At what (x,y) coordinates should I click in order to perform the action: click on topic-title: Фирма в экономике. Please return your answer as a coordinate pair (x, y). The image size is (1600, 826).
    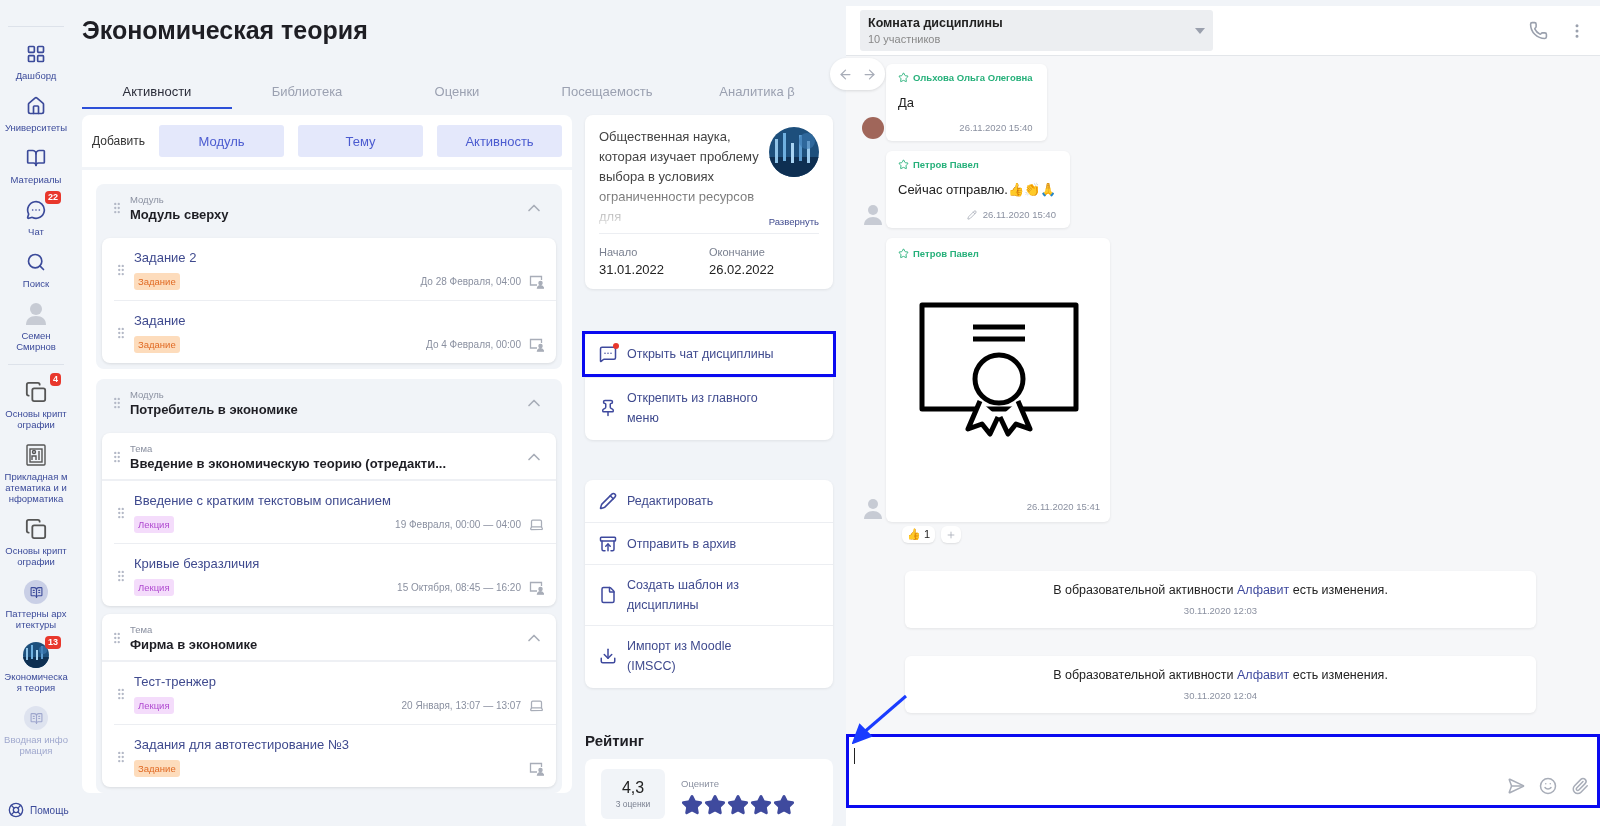
    Looking at the image, I should click on (194, 644).